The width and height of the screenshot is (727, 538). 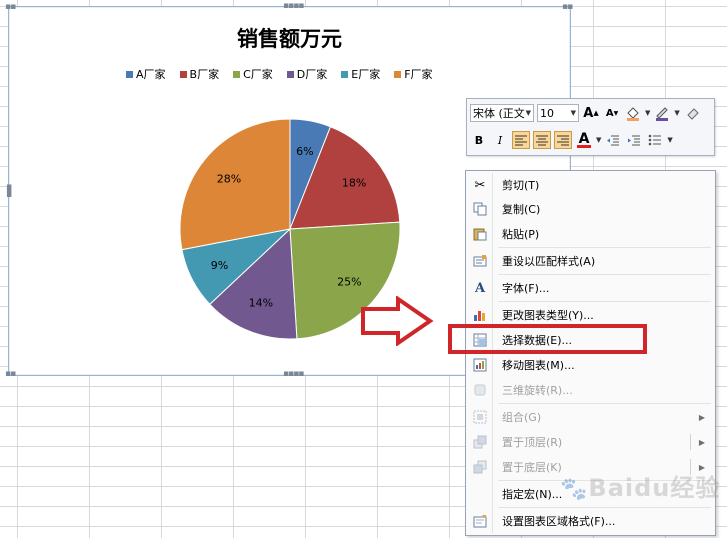 I want to click on bold-icon: B, so click(x=479, y=140).